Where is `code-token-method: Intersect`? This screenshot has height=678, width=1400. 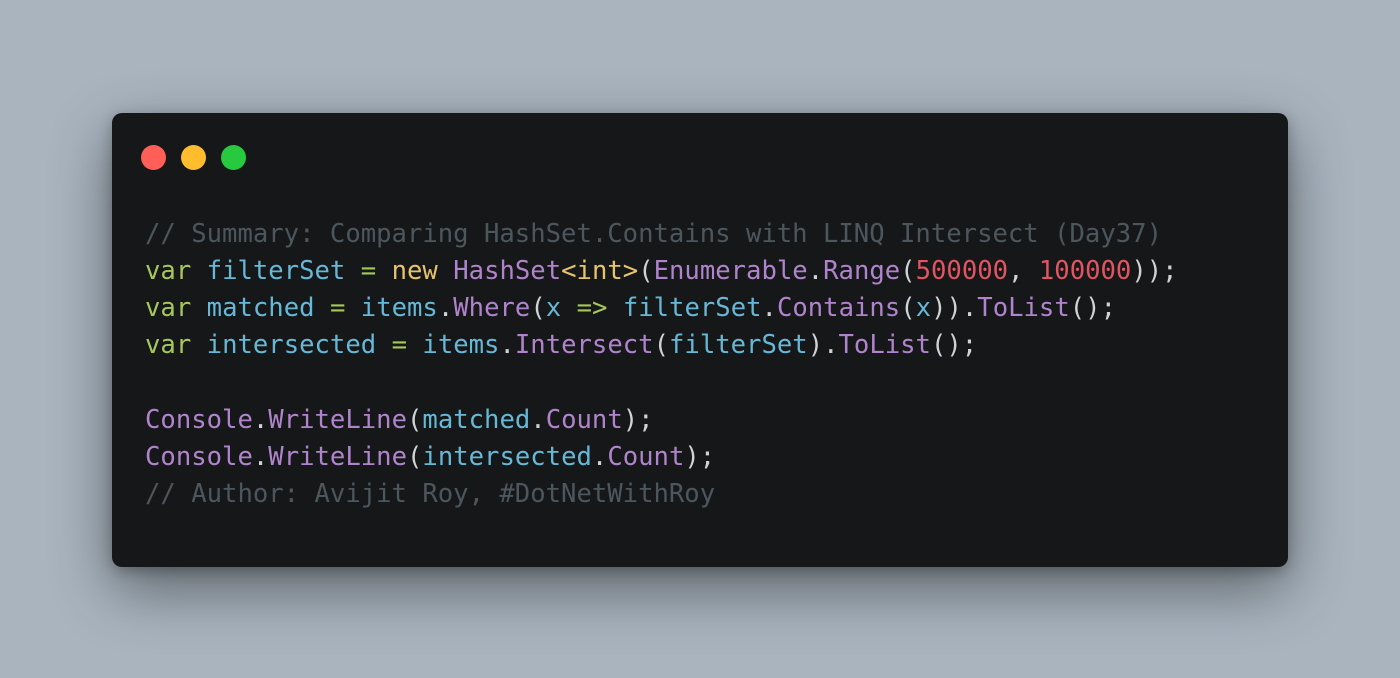
code-token-method: Intersect is located at coordinates (584, 345).